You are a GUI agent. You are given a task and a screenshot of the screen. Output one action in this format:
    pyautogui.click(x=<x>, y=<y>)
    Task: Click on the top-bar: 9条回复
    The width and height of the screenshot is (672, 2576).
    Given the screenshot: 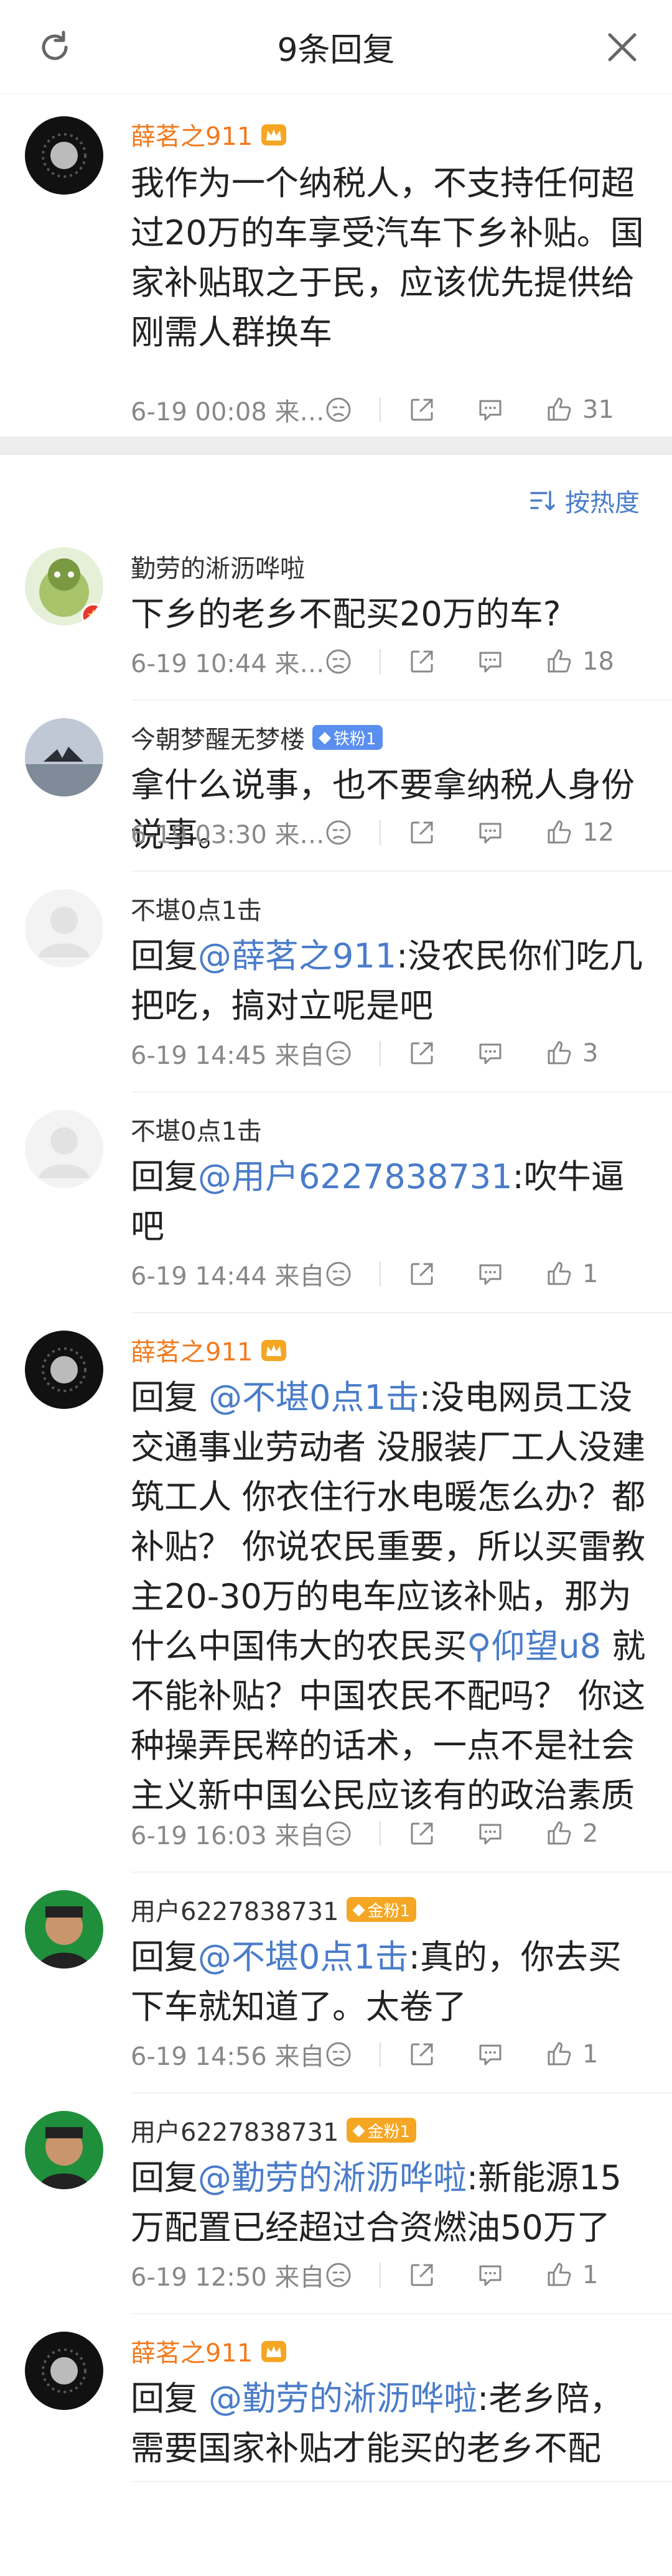 What is the action you would take?
    pyautogui.click(x=336, y=47)
    